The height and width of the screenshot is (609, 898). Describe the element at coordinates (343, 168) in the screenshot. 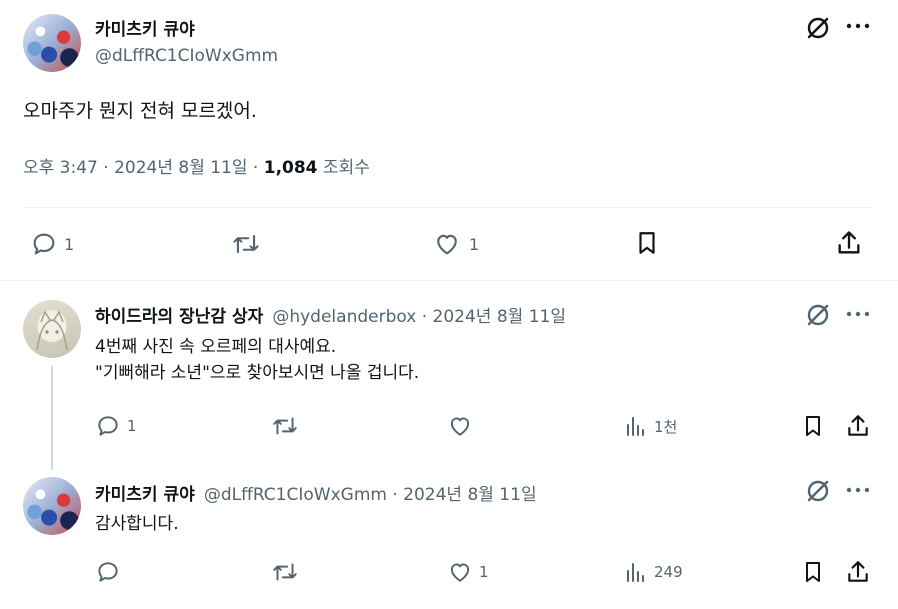

I see `views-label: 조회수` at that location.